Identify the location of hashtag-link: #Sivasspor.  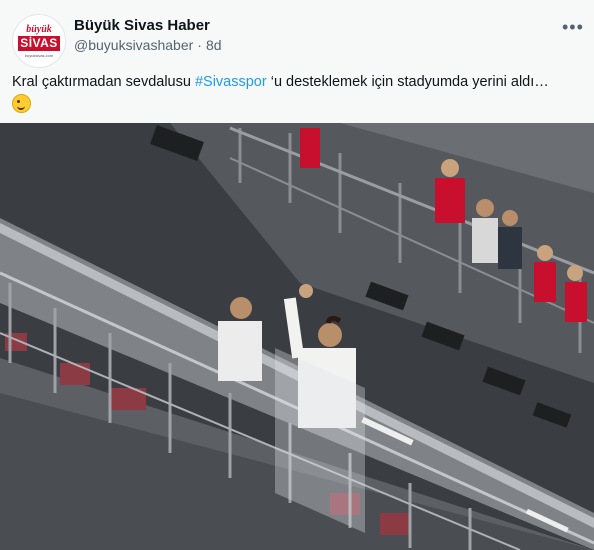
(231, 82).